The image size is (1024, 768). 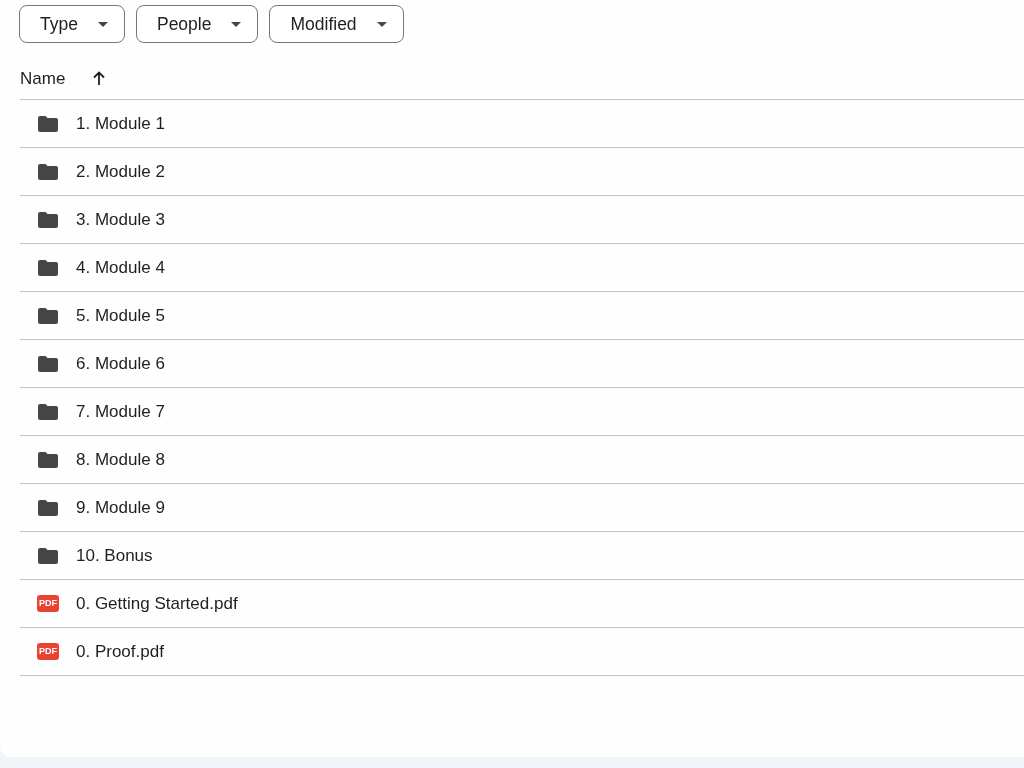 What do you see at coordinates (120, 459) in the screenshot?
I see `file-name: 8. Module 8` at bounding box center [120, 459].